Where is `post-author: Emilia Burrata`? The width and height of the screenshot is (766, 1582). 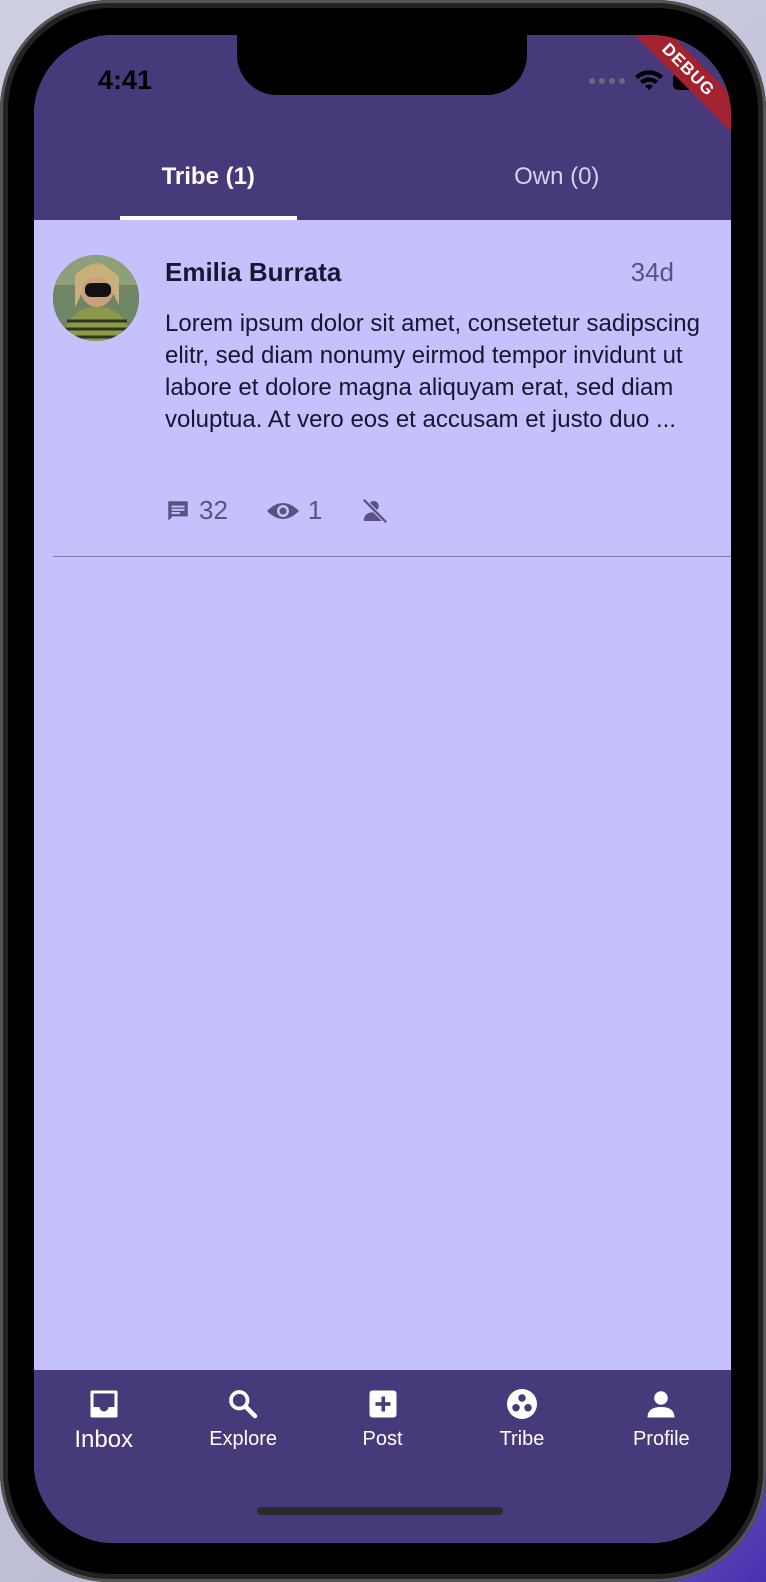
post-author: Emilia Burrata is located at coordinates (253, 272).